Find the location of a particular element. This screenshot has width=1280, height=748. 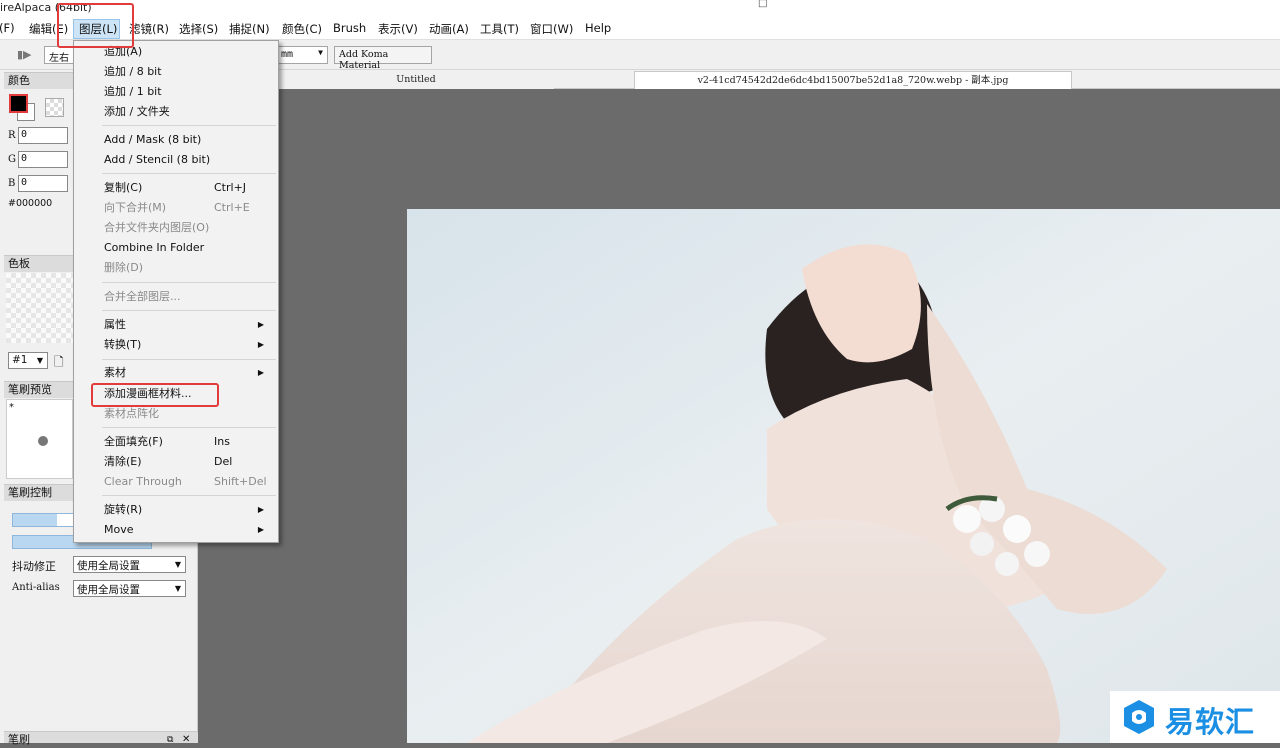

stabilizer-select: 使用全局设置 ▼ is located at coordinates (129, 564).